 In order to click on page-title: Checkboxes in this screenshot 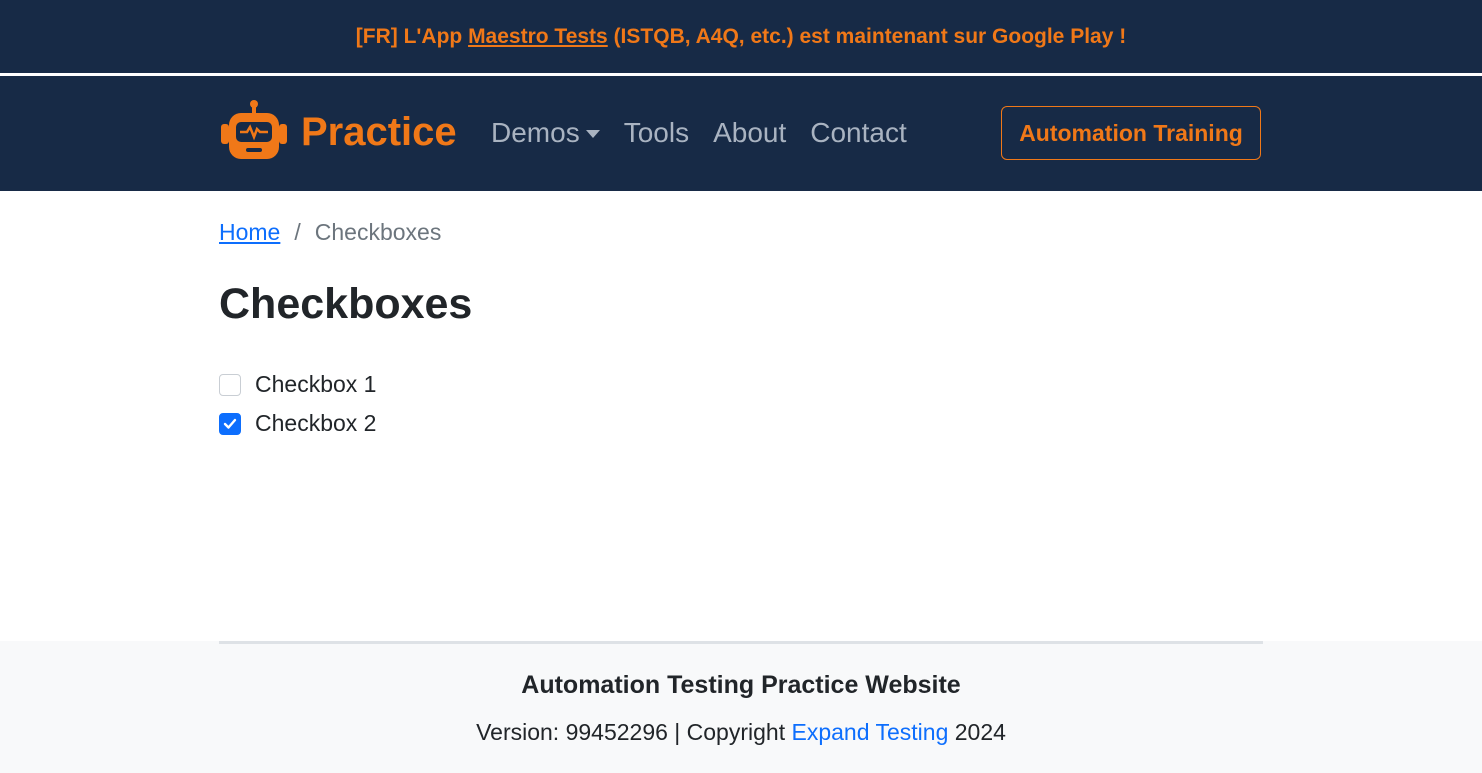, I will do `click(346, 304)`.